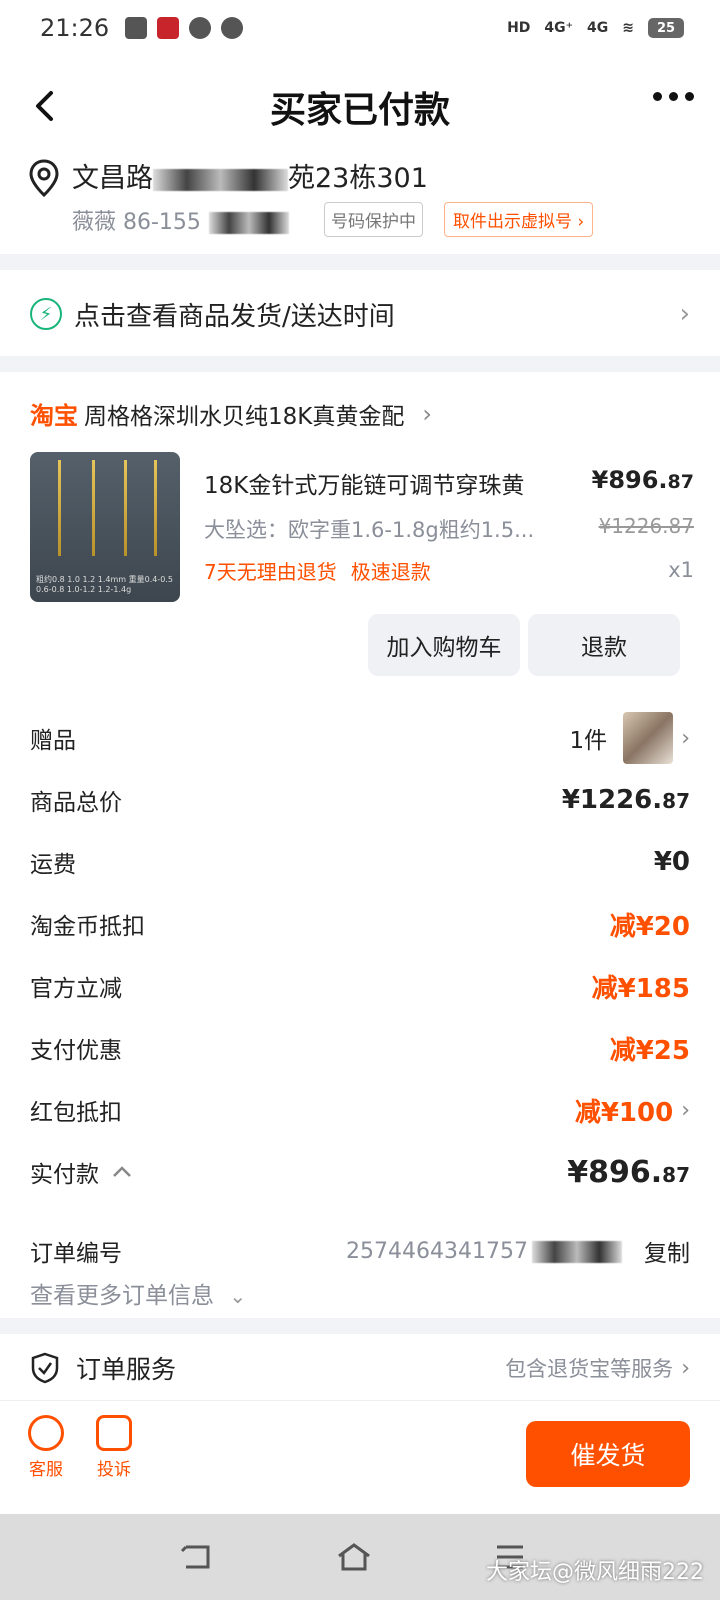  I want to click on total-cents: 87, so click(676, 801).